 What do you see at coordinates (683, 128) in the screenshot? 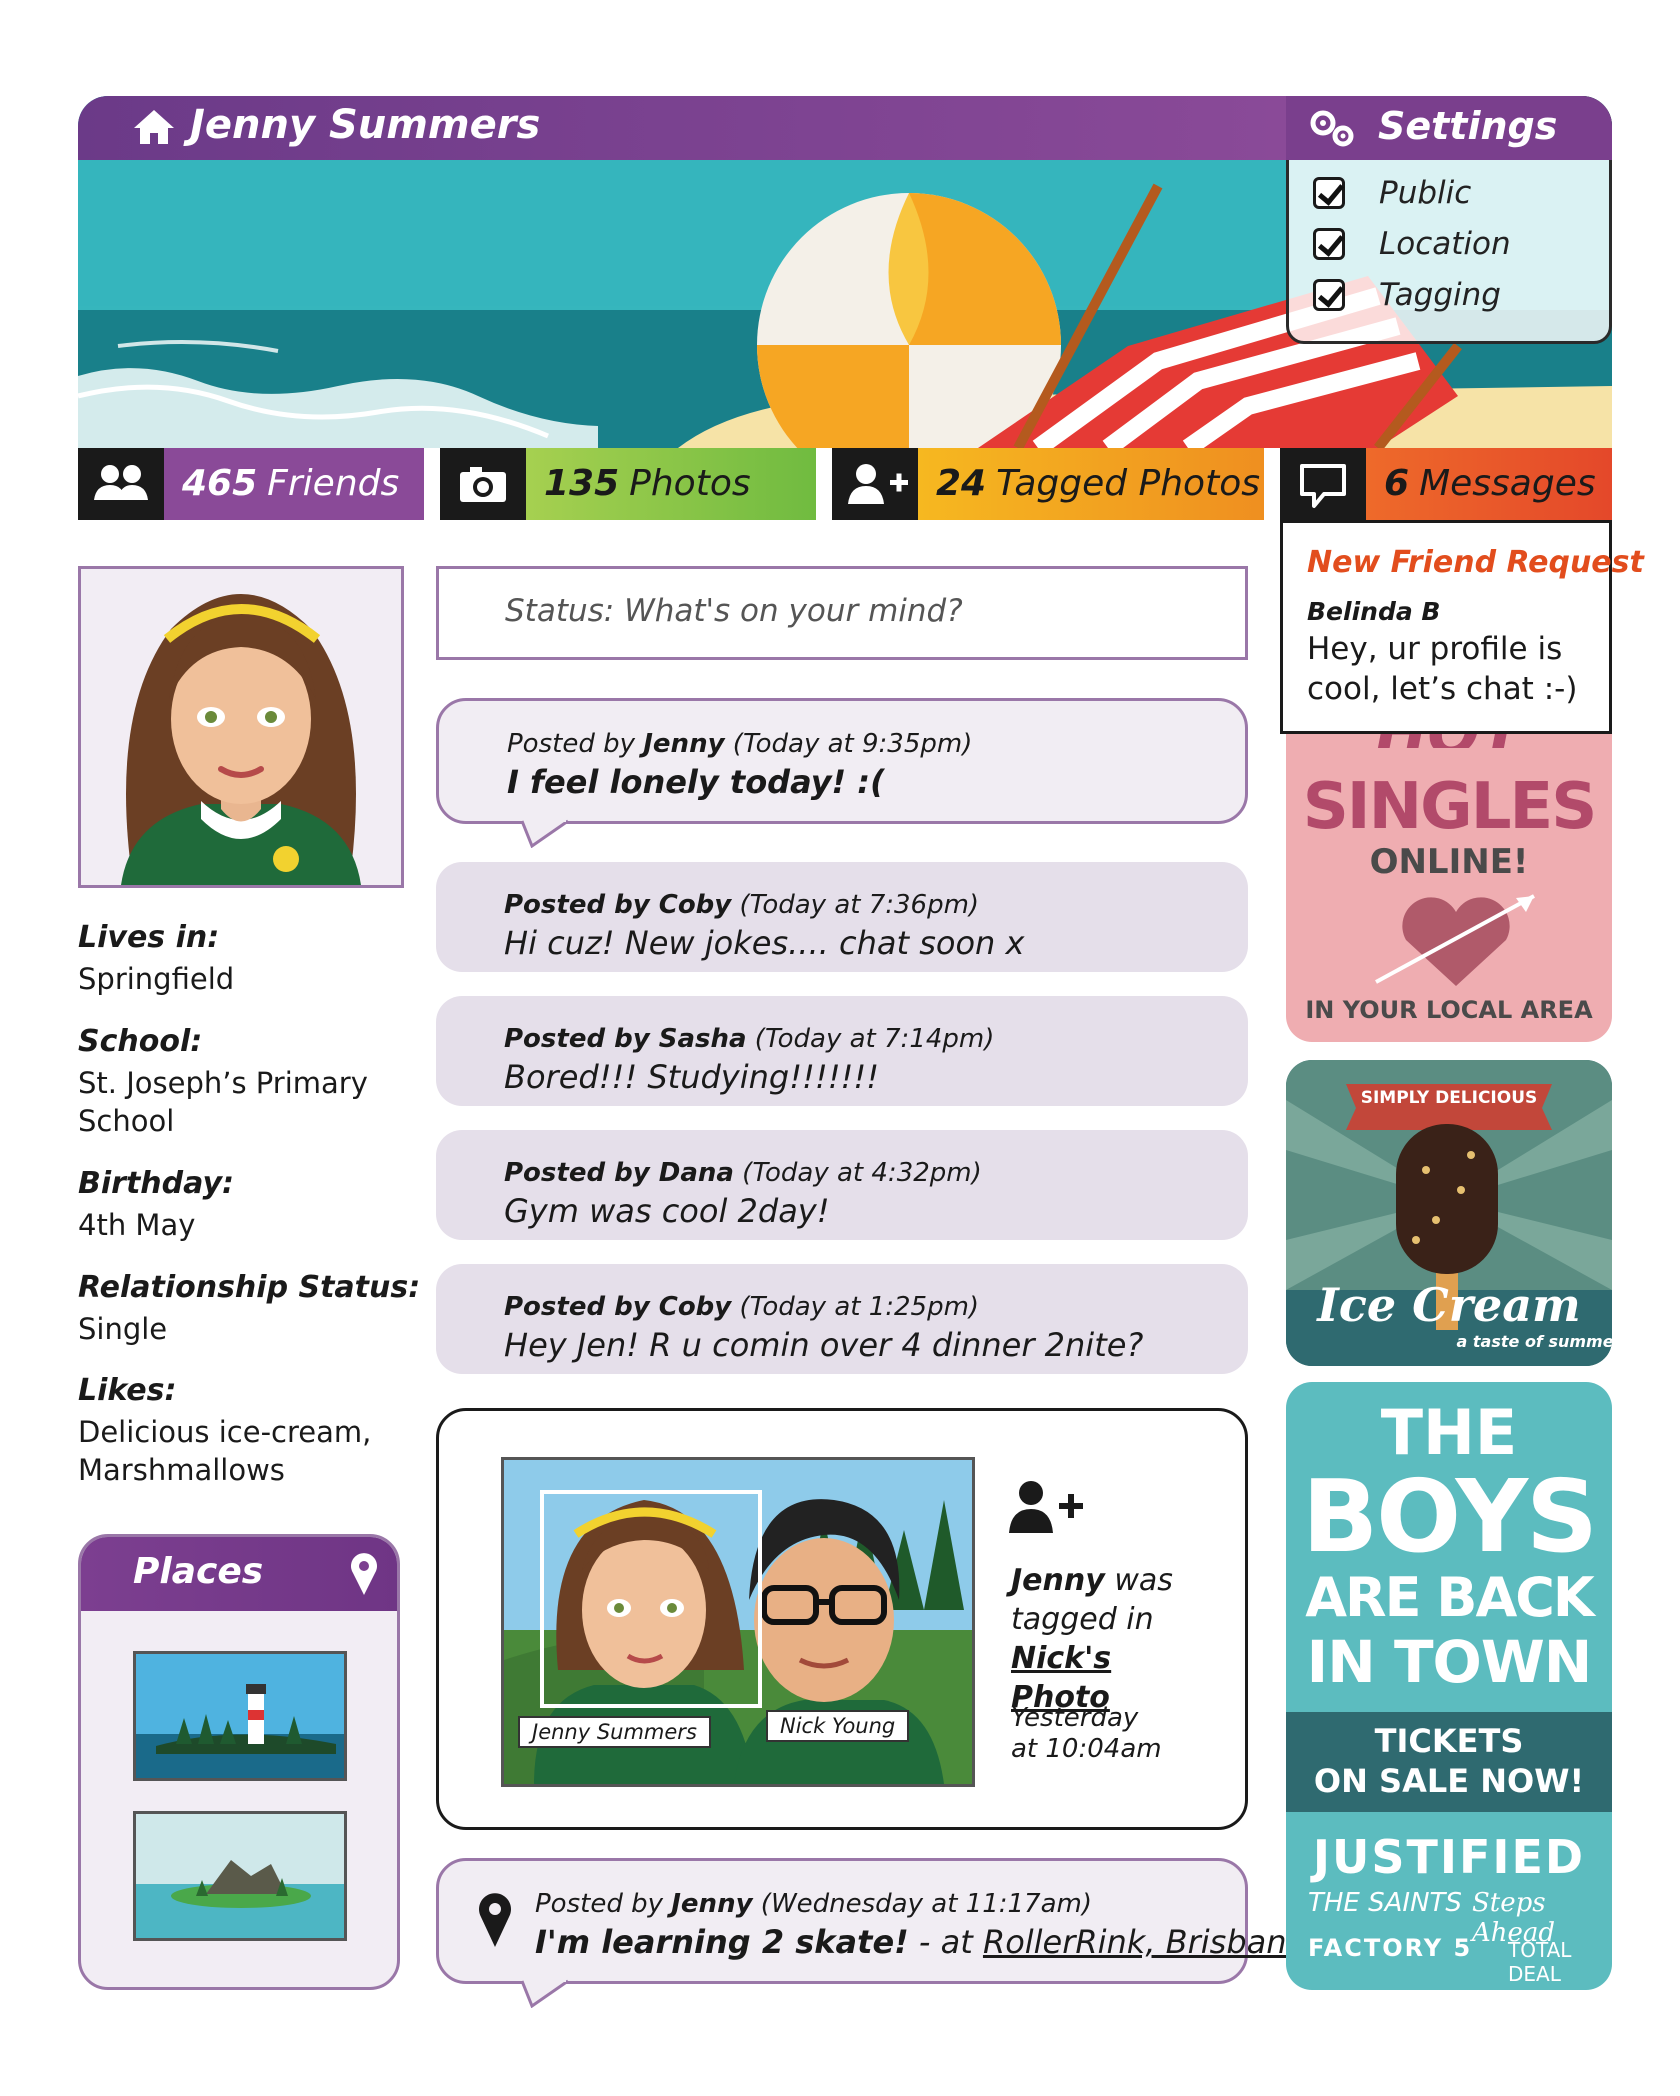
I see `profile-name-bar: Jenny Summers` at bounding box center [683, 128].